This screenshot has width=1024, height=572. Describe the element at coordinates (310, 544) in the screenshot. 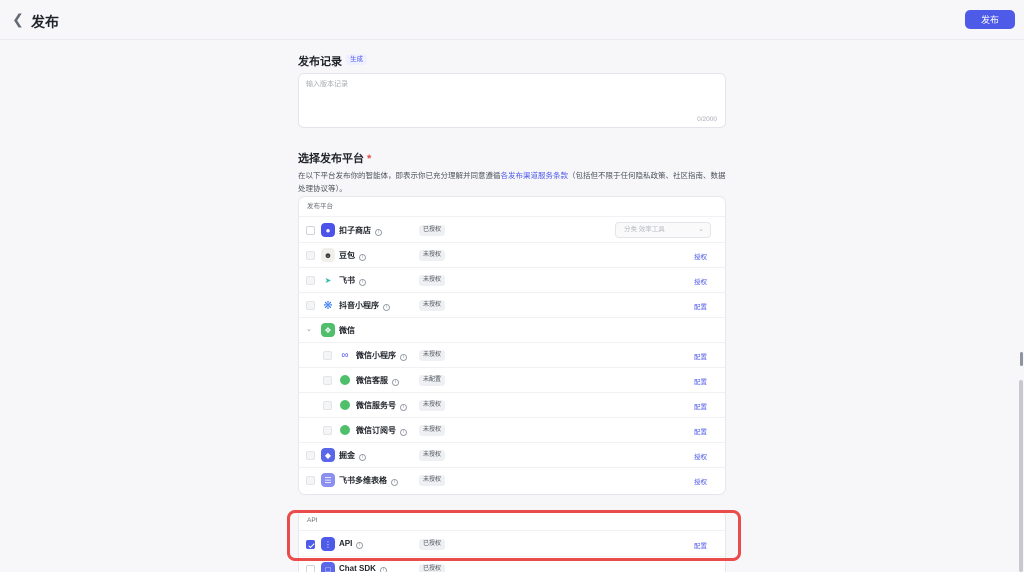

I see `checkbox-api` at that location.